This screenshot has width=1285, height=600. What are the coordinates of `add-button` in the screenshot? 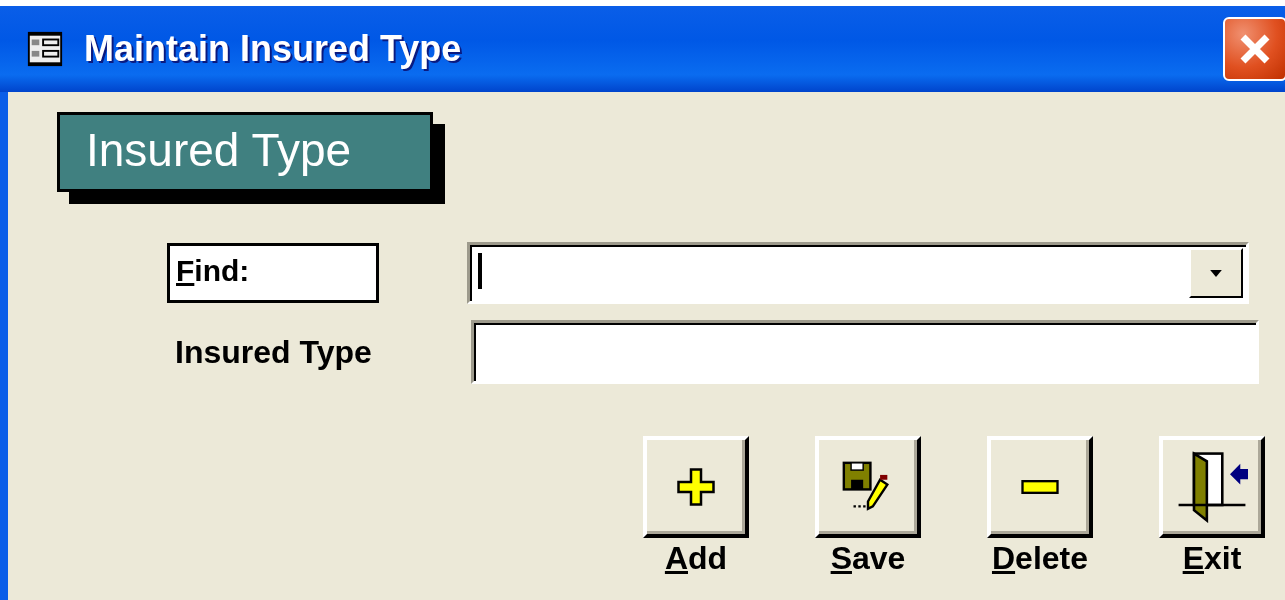 It's located at (696, 487).